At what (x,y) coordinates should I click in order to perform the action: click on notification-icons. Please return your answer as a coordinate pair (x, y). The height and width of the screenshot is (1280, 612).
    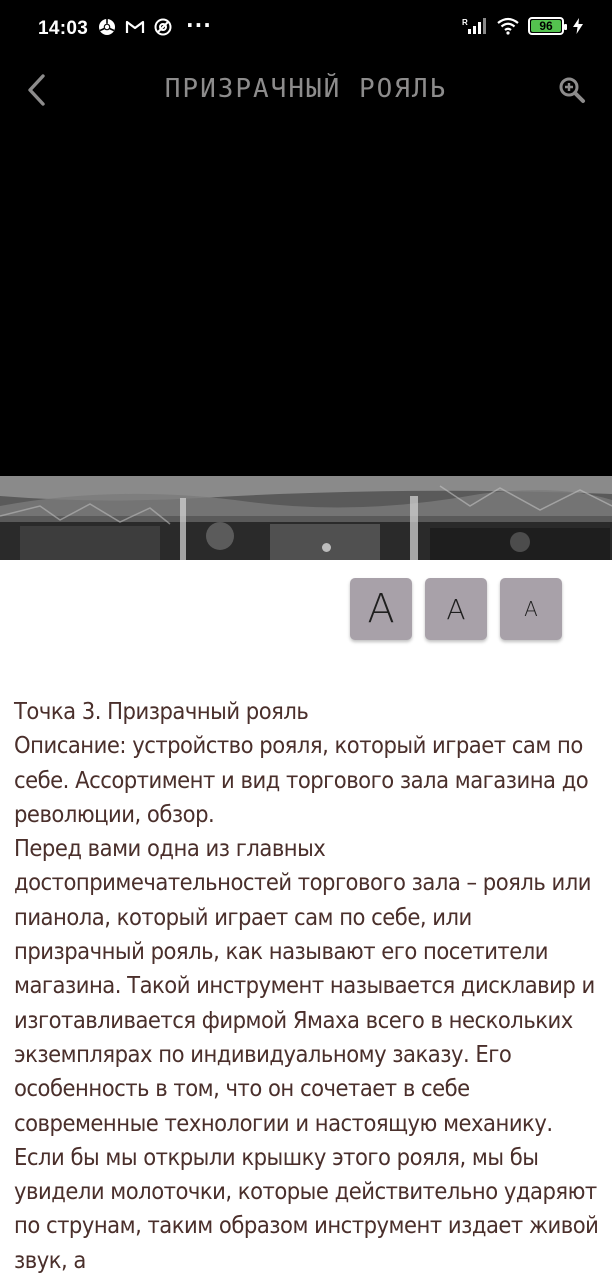
    Looking at the image, I should click on (135, 27).